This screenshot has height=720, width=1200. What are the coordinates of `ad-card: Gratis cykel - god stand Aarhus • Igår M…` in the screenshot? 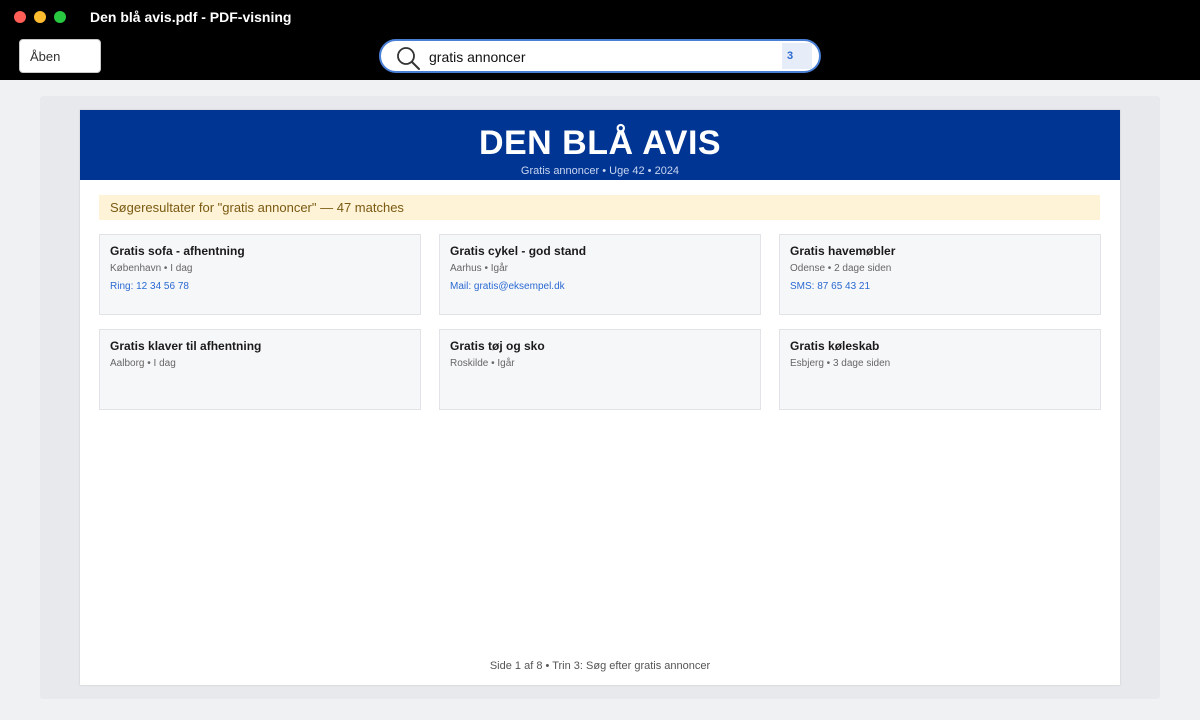 It's located at (600, 274).